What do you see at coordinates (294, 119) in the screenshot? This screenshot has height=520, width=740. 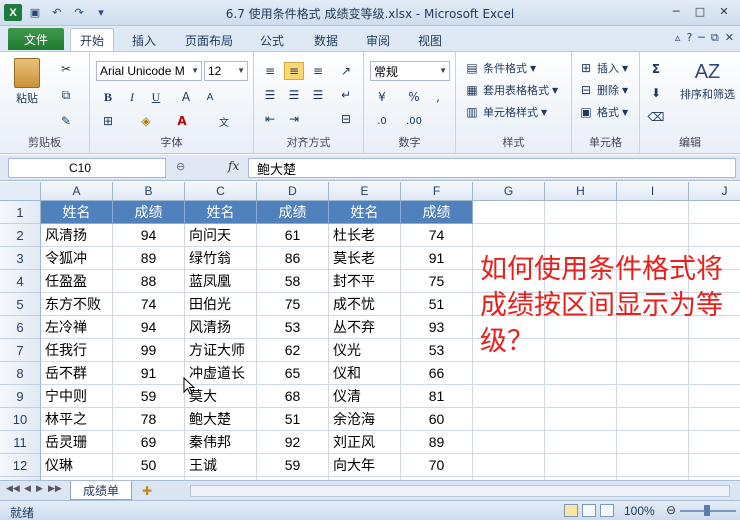 I see `increase-indent-icon: ⇥` at bounding box center [294, 119].